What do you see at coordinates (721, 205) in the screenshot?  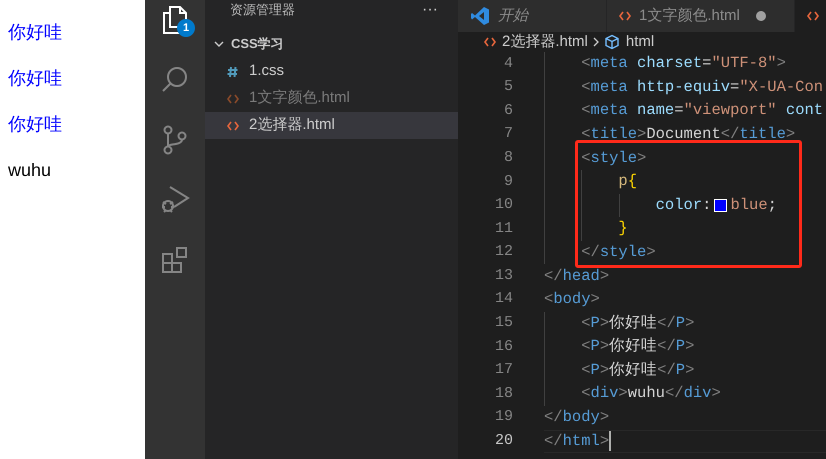 I see `color-swatch` at bounding box center [721, 205].